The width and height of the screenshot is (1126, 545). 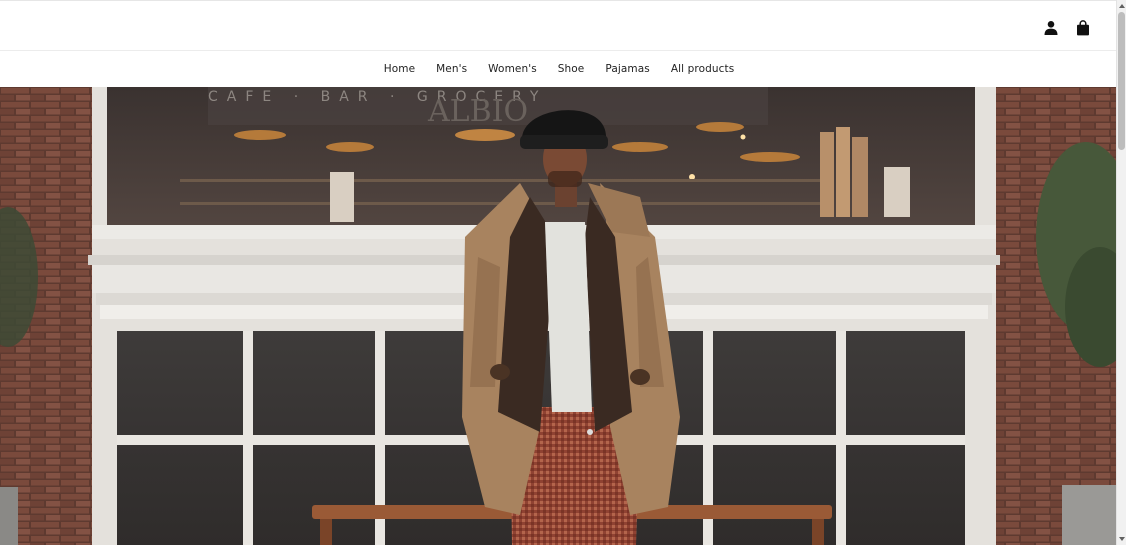 What do you see at coordinates (513, 69) in the screenshot?
I see `nav-item-womens: Women's` at bounding box center [513, 69].